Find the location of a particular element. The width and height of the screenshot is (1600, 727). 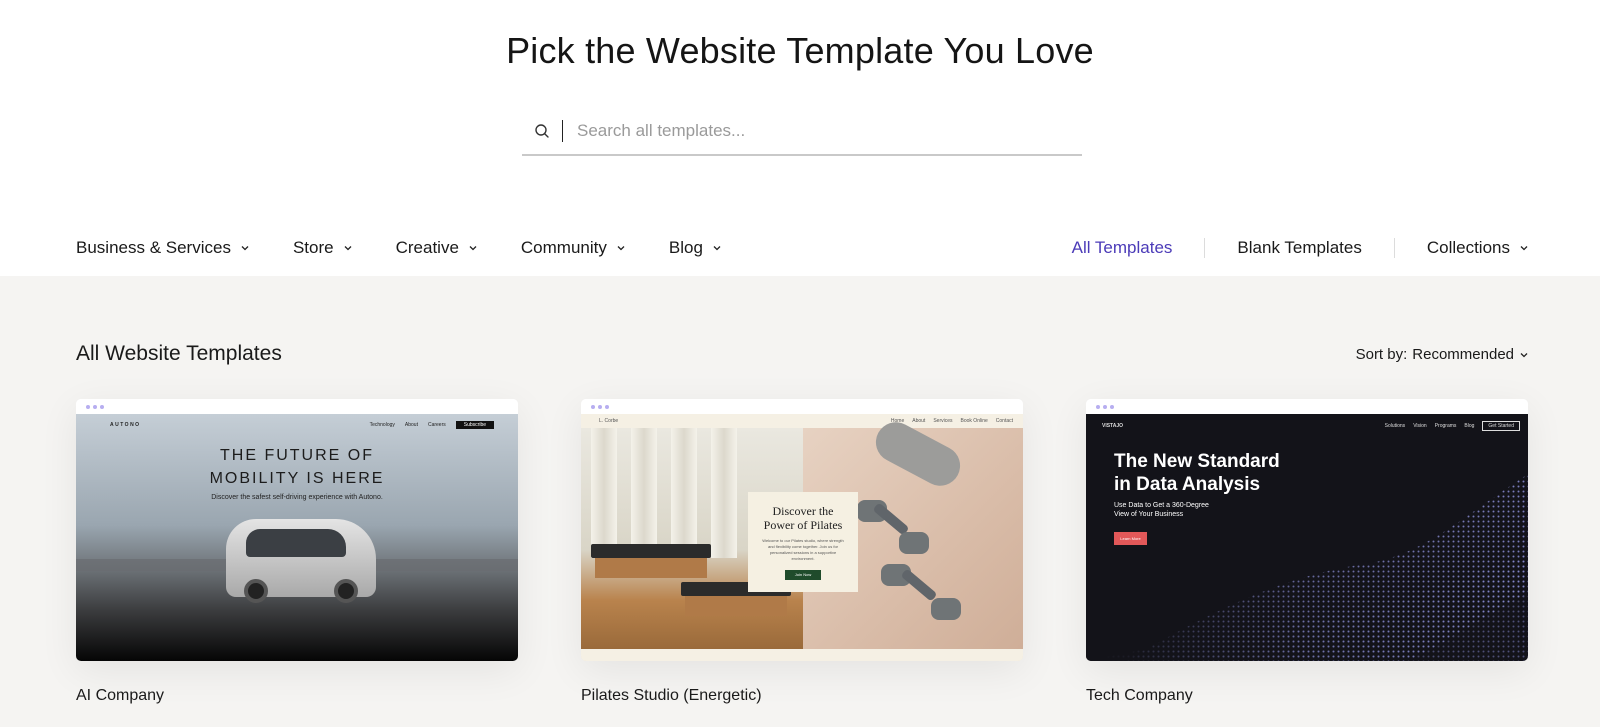

car-window-shape is located at coordinates (296, 543).